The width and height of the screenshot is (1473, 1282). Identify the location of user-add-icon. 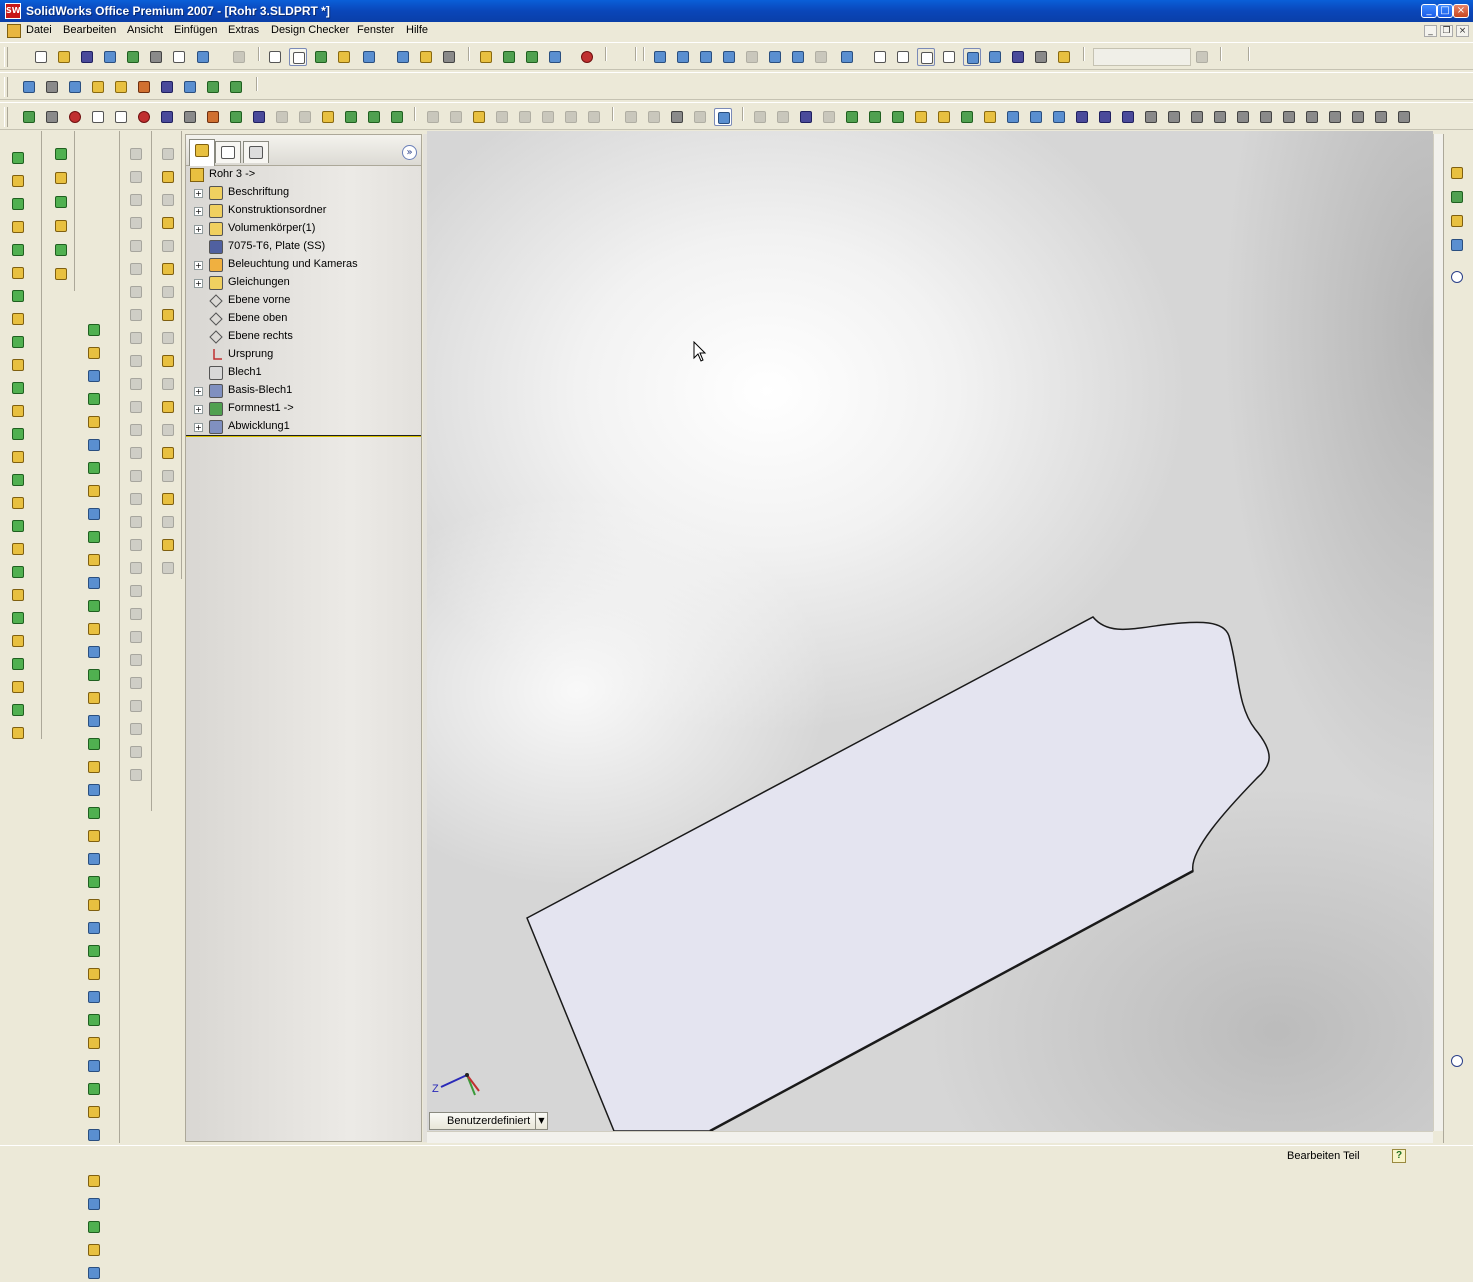
(374, 117).